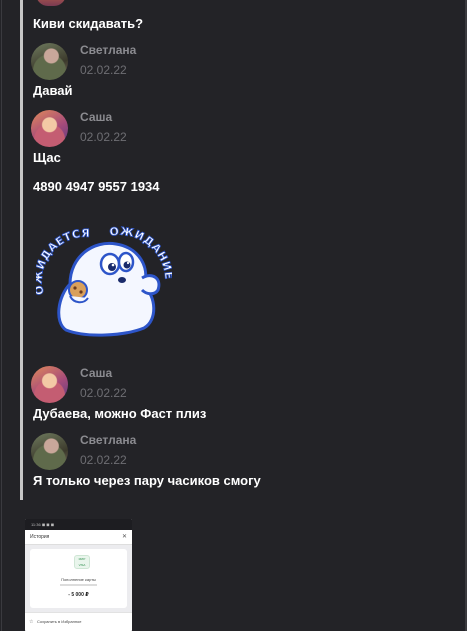 The image size is (467, 631). Describe the element at coordinates (78, 524) in the screenshot. I see `phone-status-bar: 11:36 ◼ ◼ ◼` at that location.